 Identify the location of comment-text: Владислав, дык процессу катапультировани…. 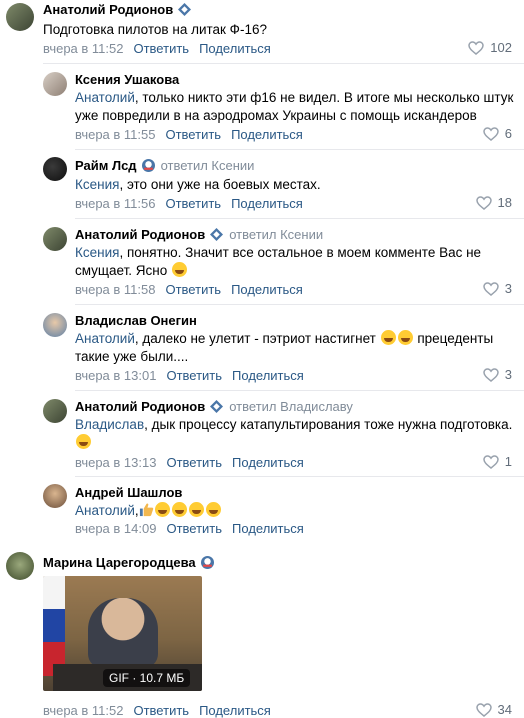
(295, 434).